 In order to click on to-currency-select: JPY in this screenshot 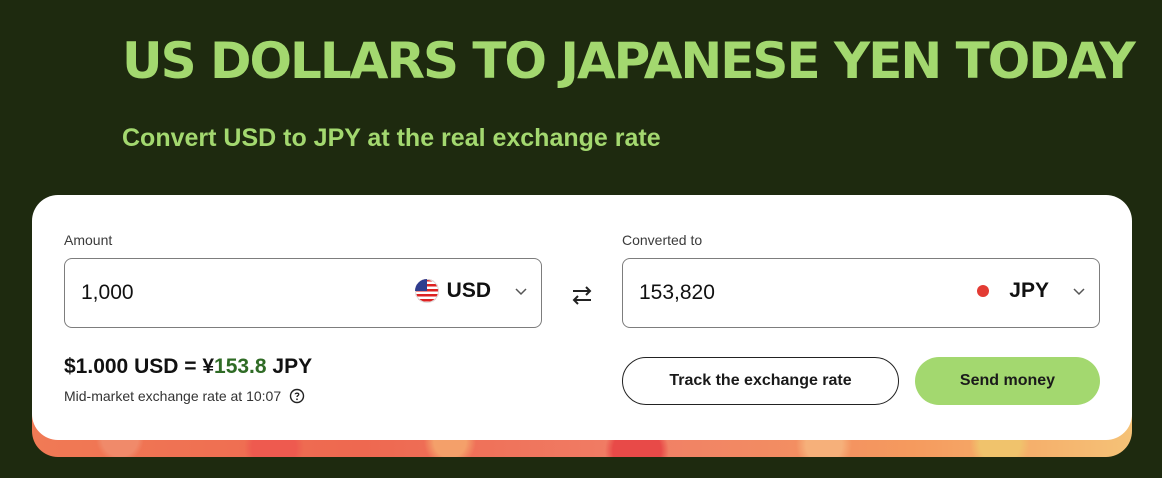, I will do `click(1032, 291)`.